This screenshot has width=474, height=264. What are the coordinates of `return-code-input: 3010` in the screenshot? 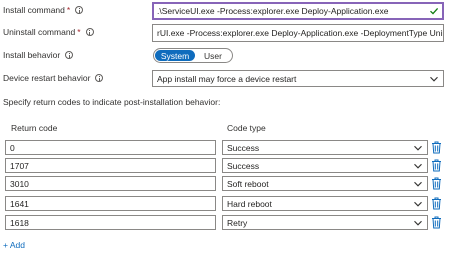 It's located at (110, 183).